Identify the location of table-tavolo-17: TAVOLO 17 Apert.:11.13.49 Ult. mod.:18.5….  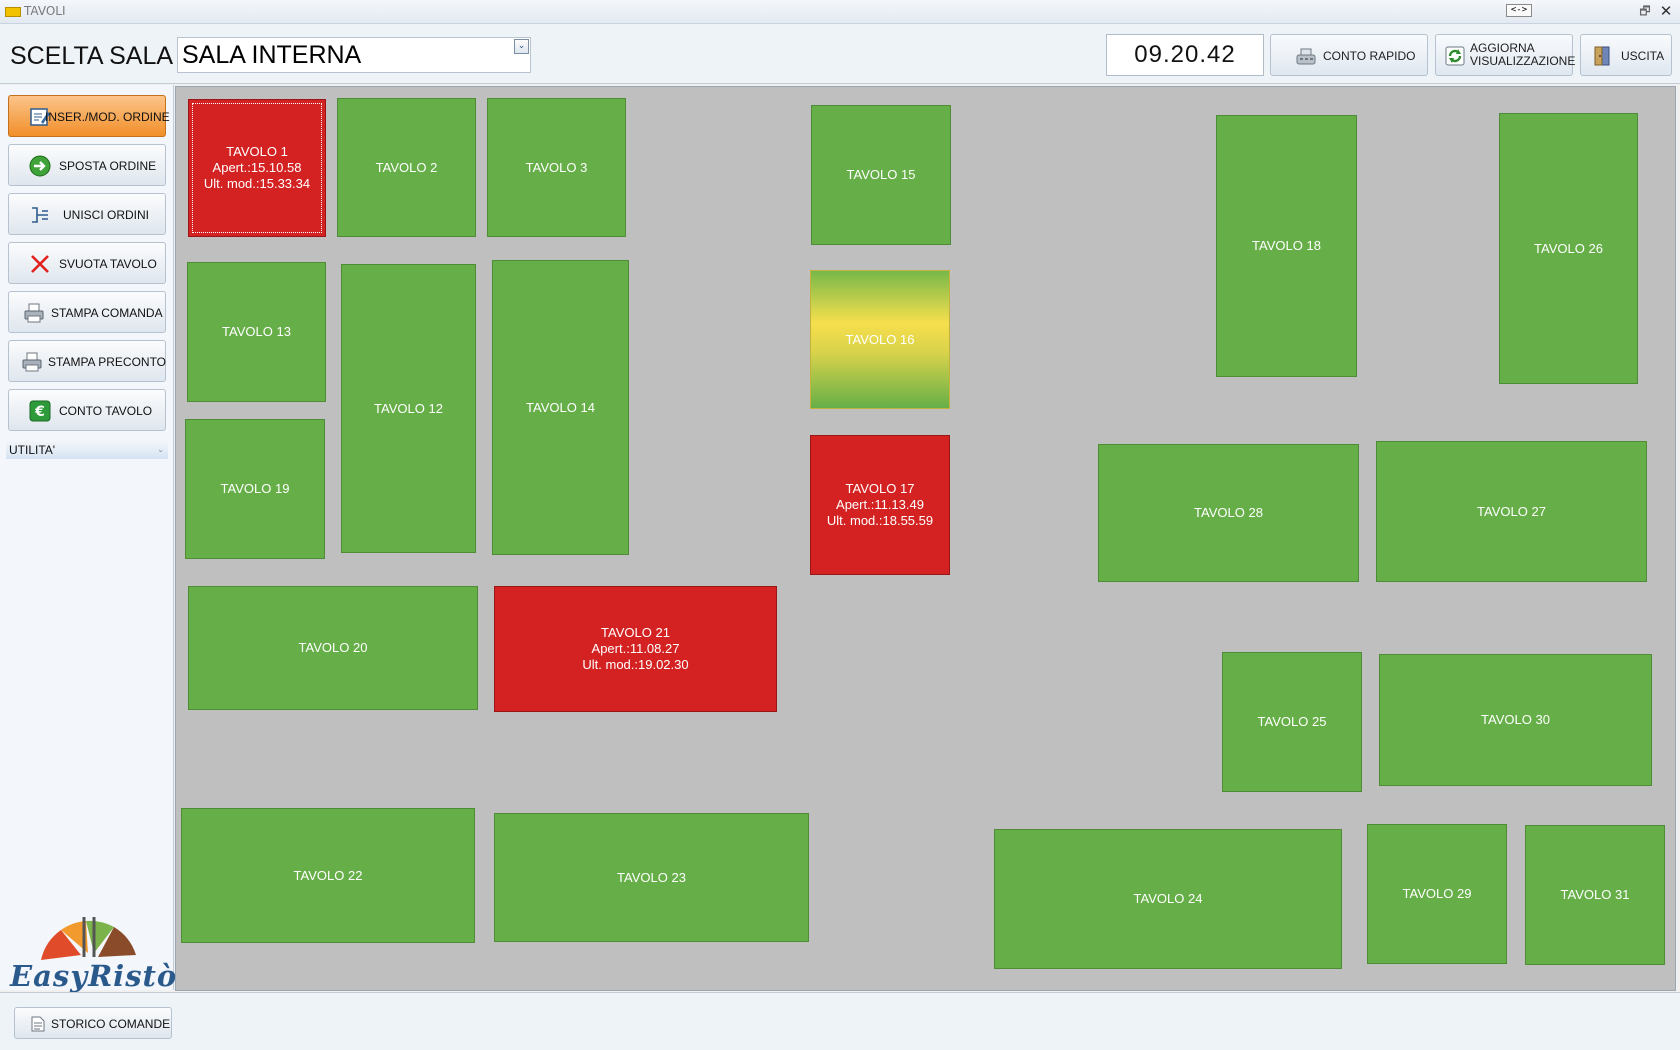
(880, 505).